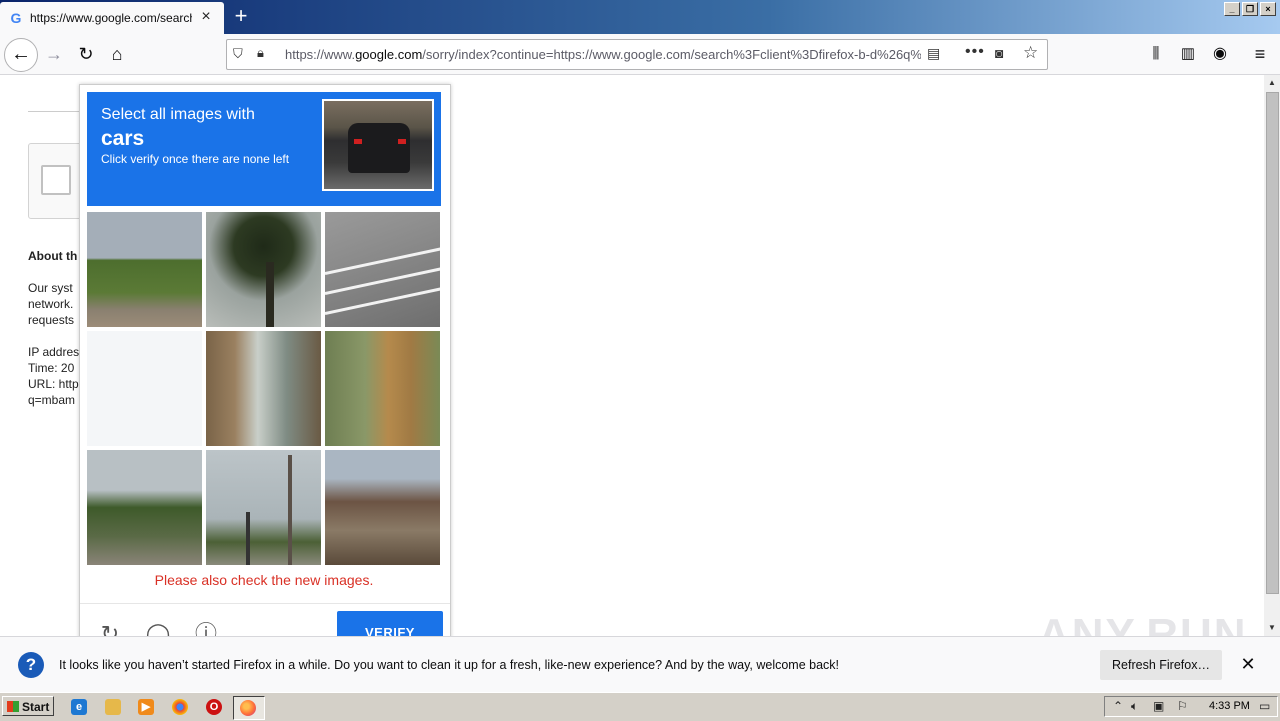  What do you see at coordinates (999, 53) in the screenshot?
I see `pocket-icon: ◙` at bounding box center [999, 53].